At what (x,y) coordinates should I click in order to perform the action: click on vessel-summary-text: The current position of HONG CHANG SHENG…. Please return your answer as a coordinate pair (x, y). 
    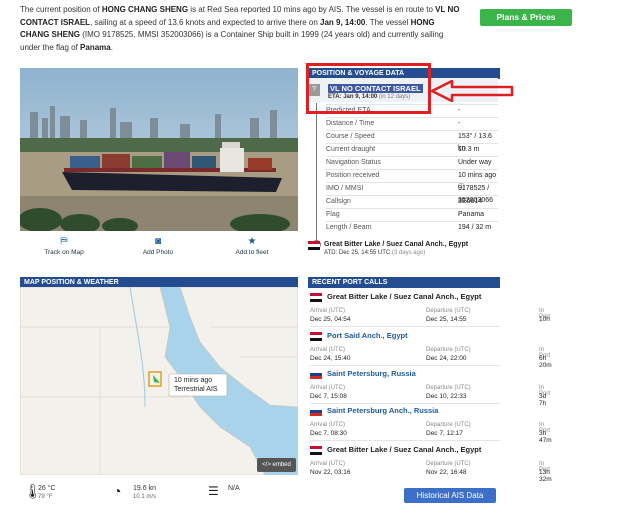
    Looking at the image, I should click on (240, 28).